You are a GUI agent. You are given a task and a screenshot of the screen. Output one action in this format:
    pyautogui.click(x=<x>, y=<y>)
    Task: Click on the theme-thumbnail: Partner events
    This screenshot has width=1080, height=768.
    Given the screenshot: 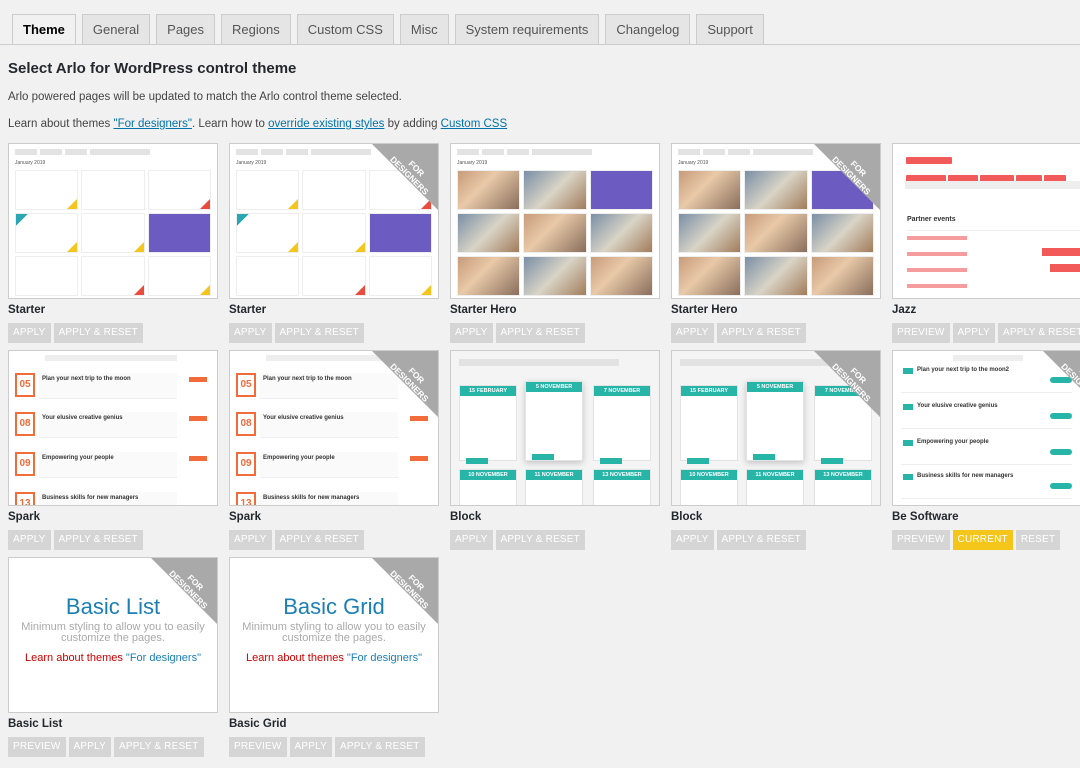 What is the action you would take?
    pyautogui.click(x=986, y=221)
    